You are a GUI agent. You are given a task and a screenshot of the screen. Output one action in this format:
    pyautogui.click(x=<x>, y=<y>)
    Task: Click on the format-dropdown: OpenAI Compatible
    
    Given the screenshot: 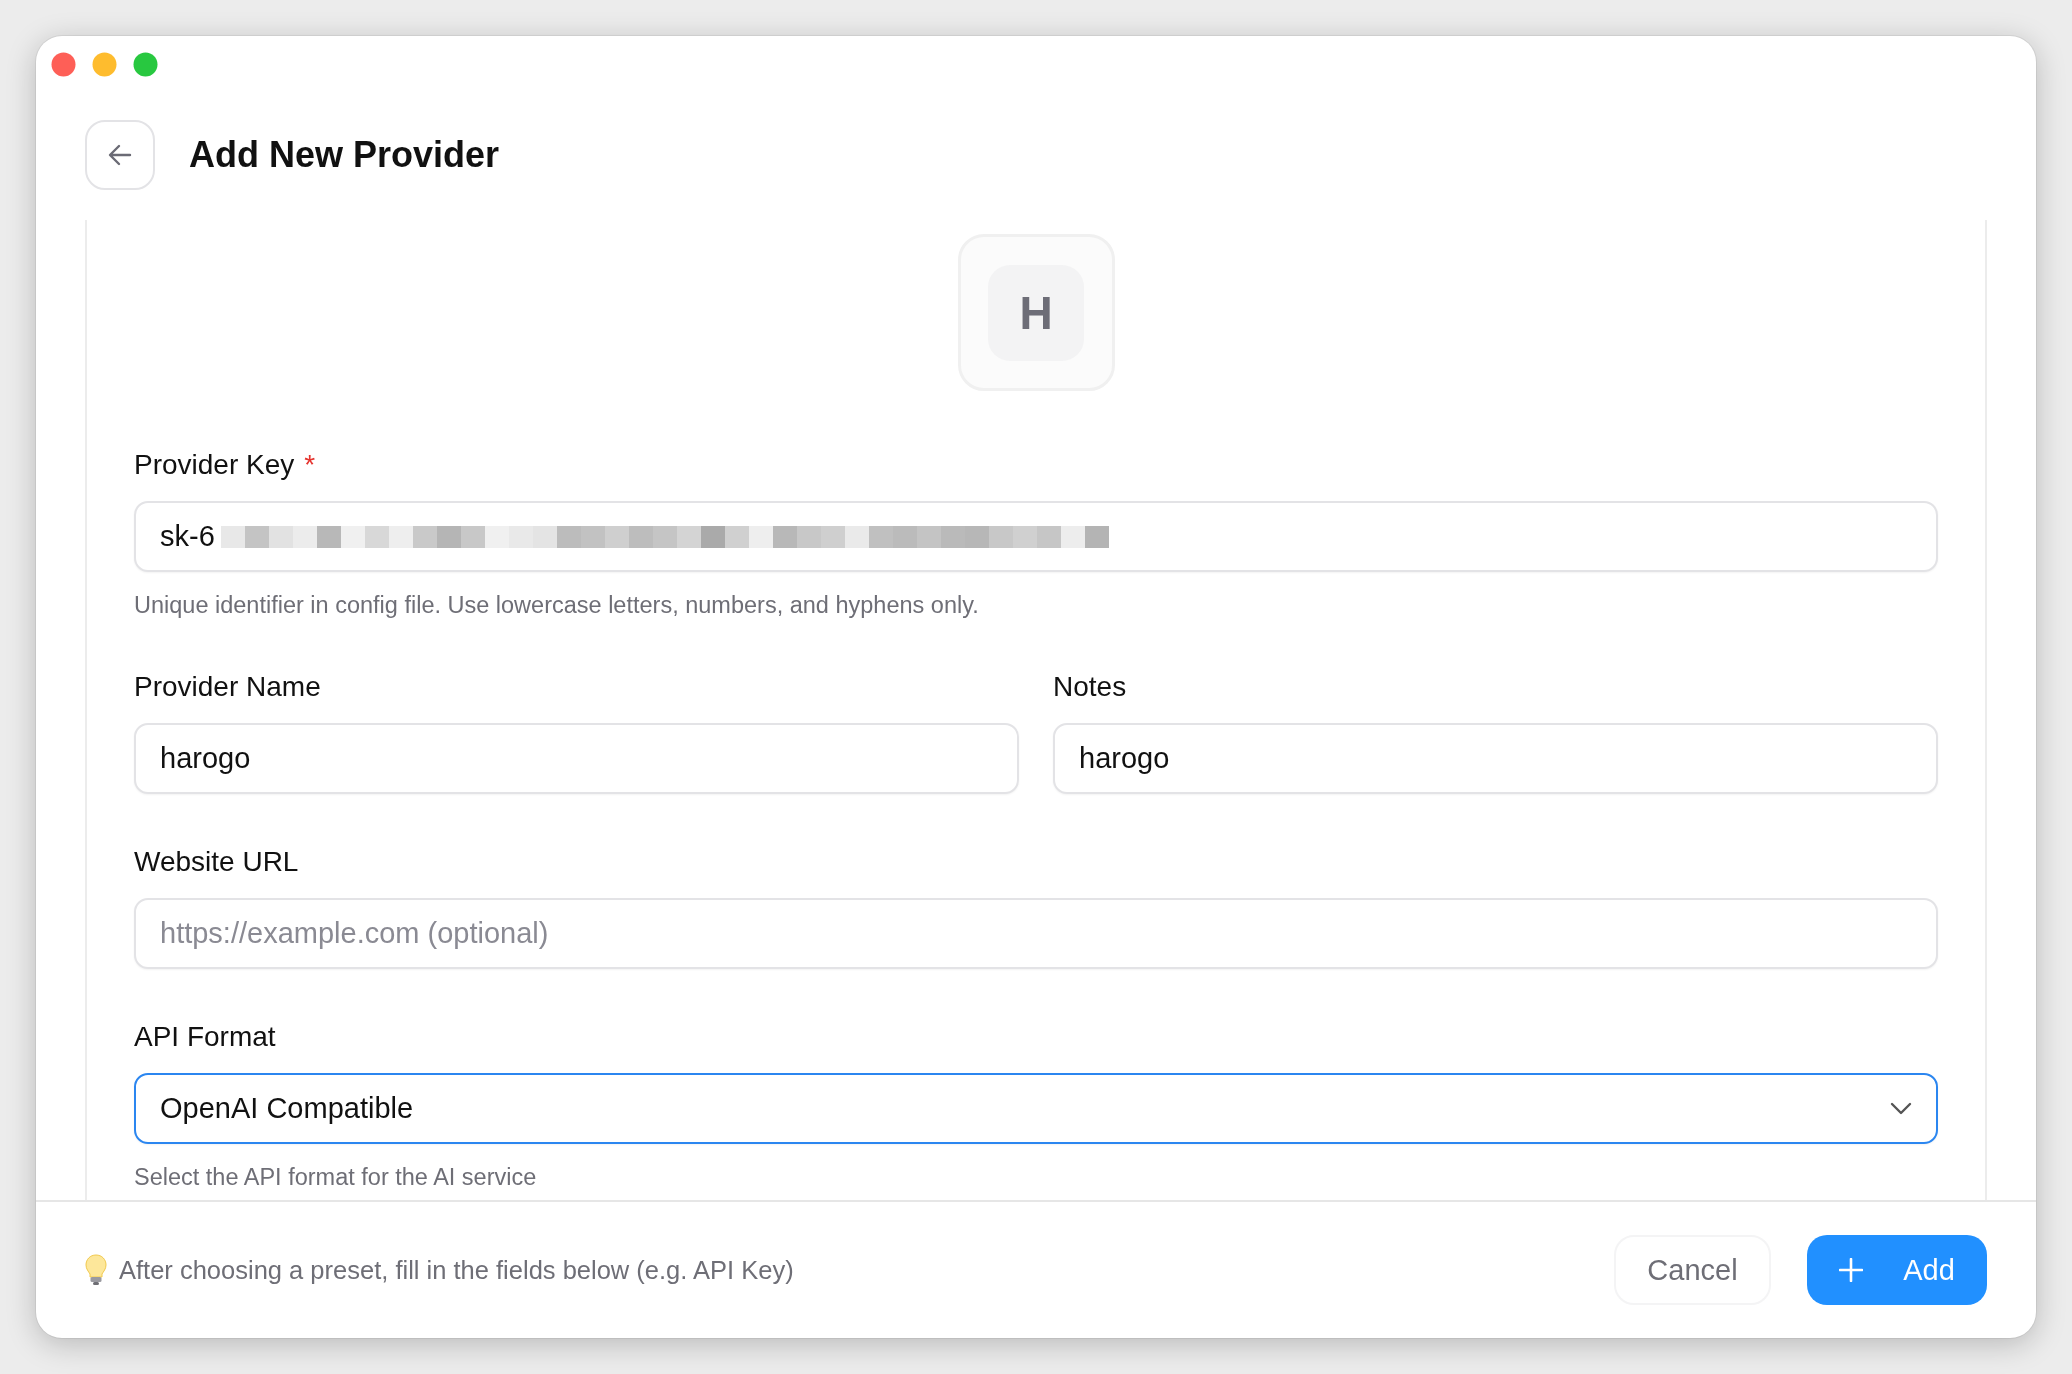 What is the action you would take?
    pyautogui.click(x=1036, y=1108)
    